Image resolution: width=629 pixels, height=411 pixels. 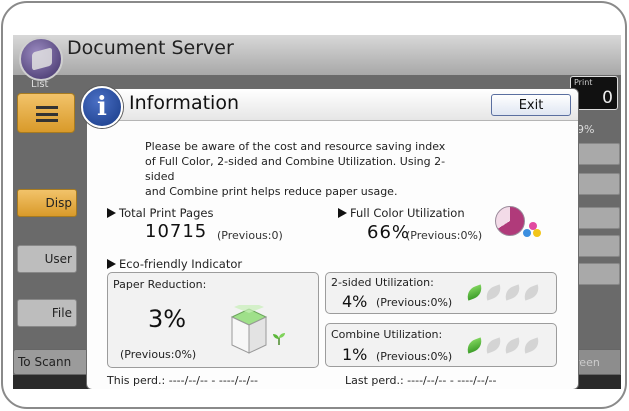 I want to click on two-sided-leaf-rating, so click(x=503, y=292).